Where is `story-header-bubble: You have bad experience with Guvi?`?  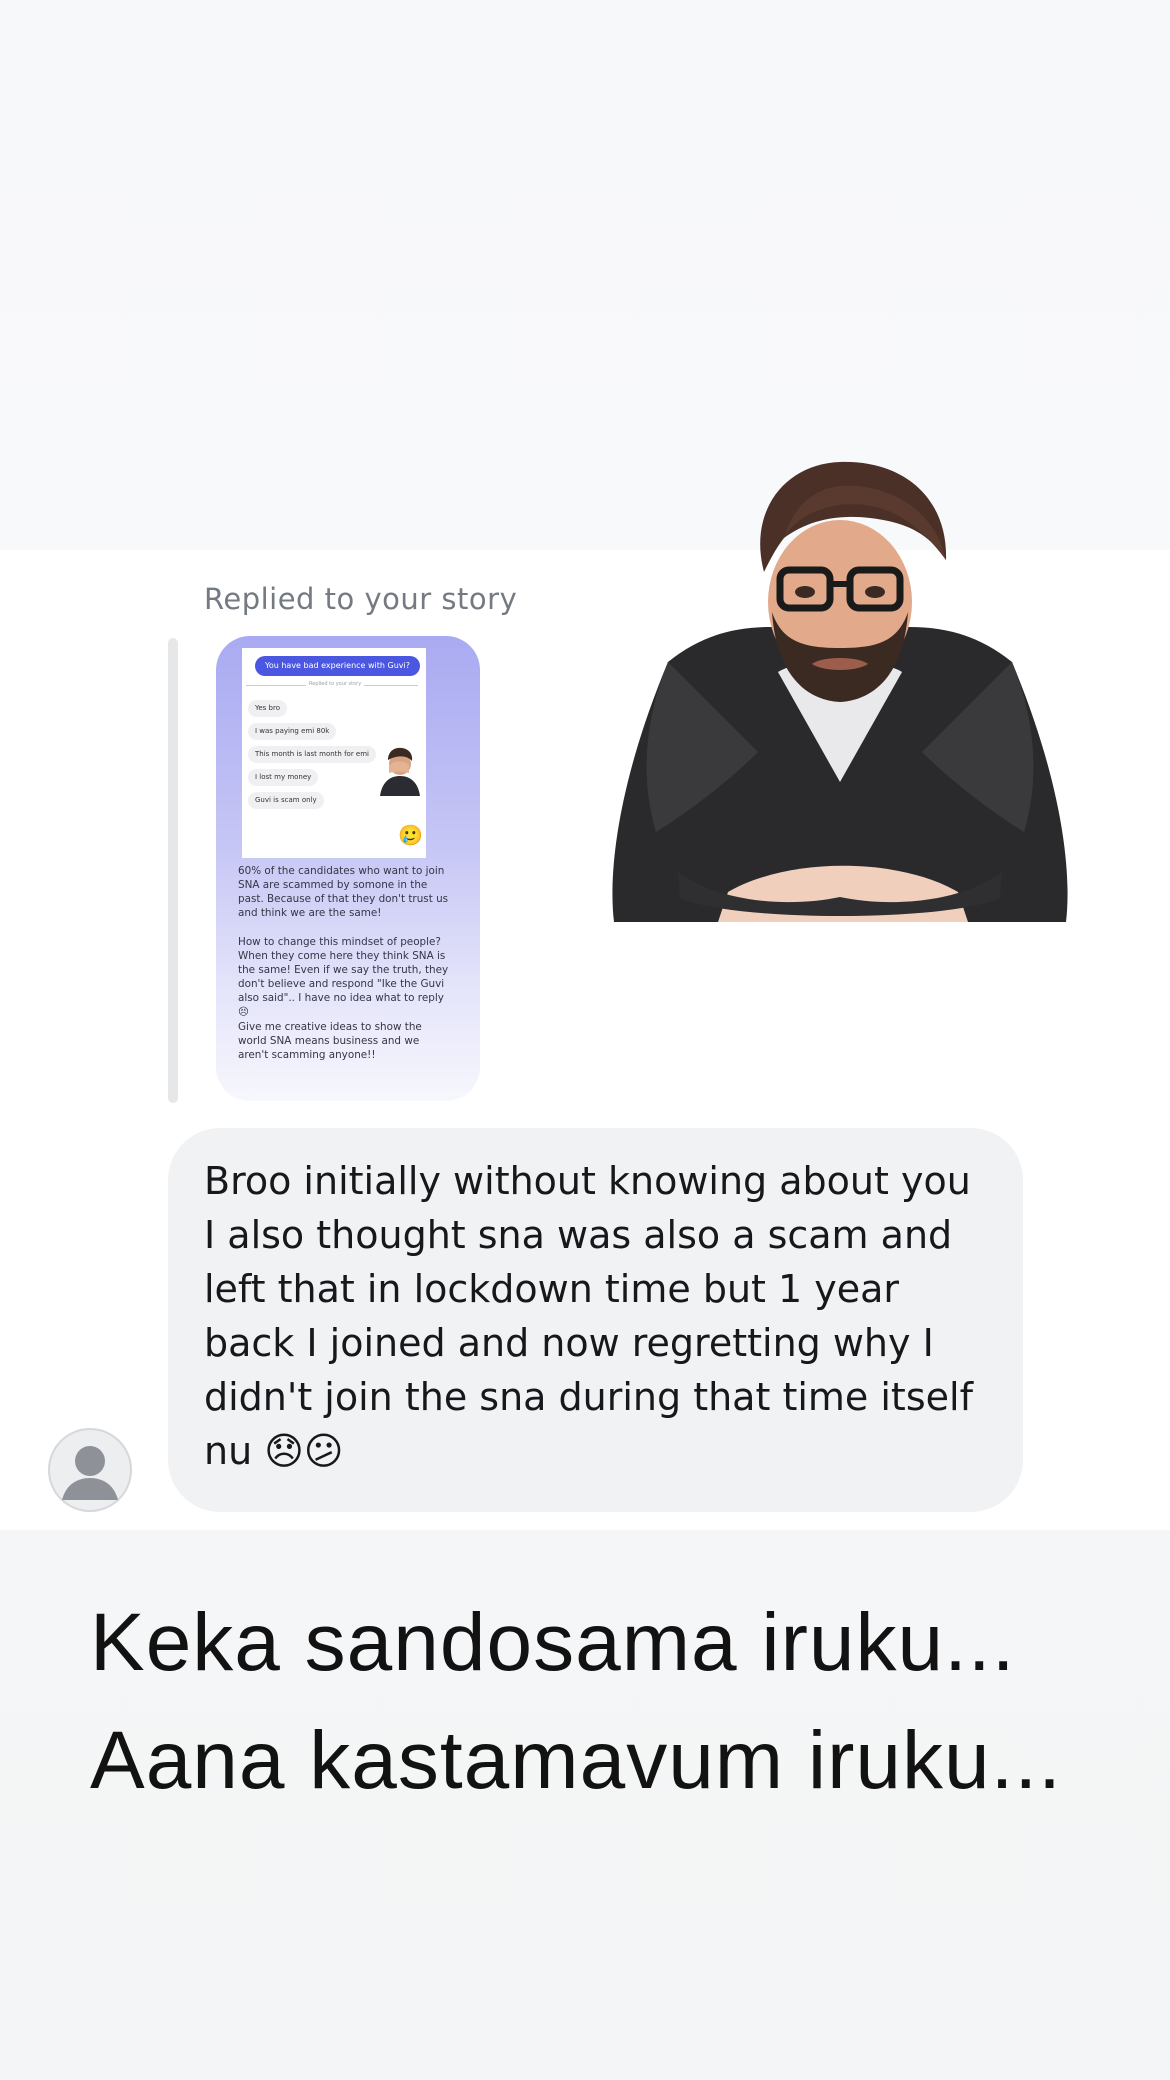
story-header-bubble: You have bad experience with Guvi? is located at coordinates (337, 666).